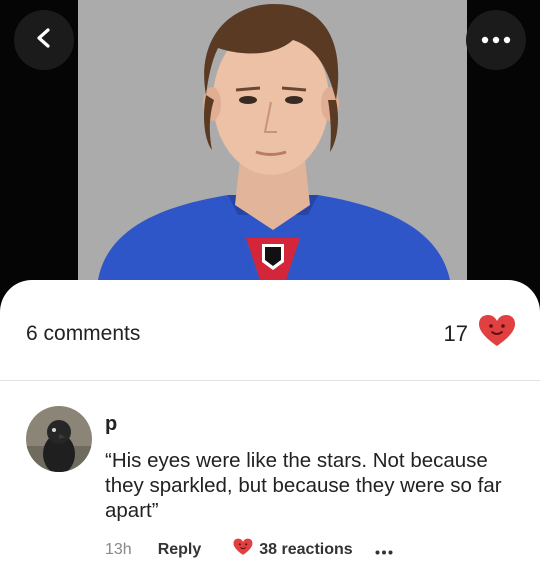 The width and height of the screenshot is (540, 569). I want to click on likes: 17, so click(480, 333).